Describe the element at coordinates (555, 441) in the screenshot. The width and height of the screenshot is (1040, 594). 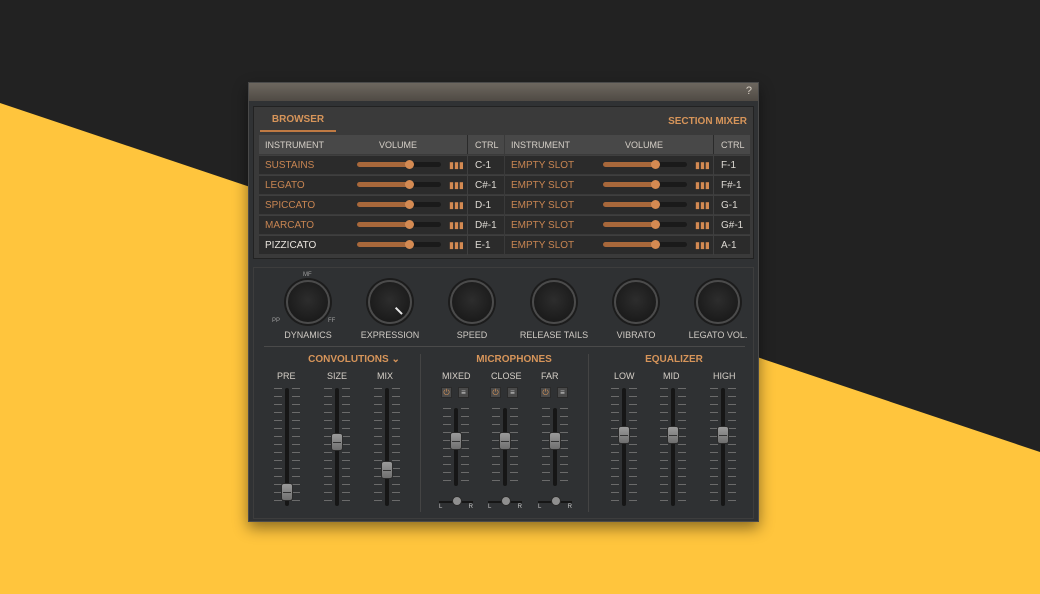
I see `mic-far-fader-handle` at that location.